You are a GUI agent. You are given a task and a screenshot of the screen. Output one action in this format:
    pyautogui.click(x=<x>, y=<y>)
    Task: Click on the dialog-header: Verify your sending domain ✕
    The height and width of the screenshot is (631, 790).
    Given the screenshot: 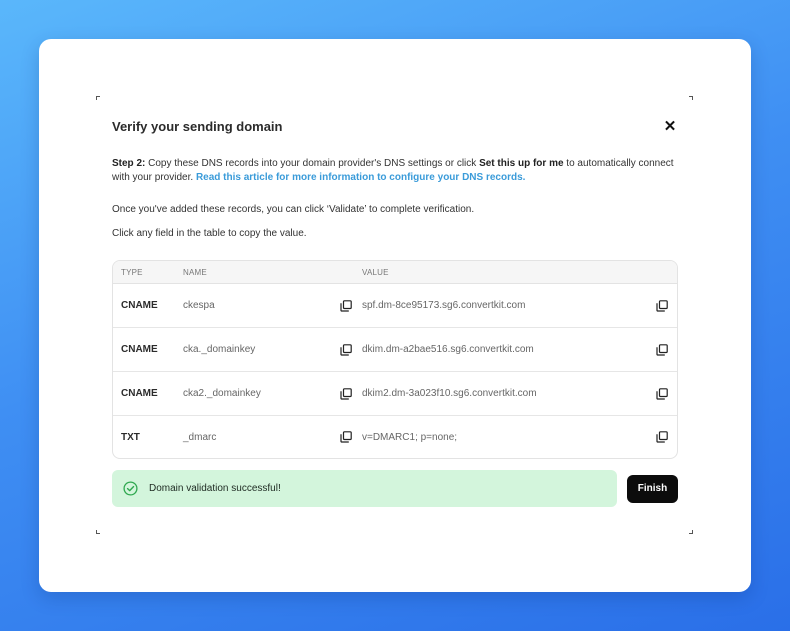 What is the action you would take?
    pyautogui.click(x=395, y=126)
    